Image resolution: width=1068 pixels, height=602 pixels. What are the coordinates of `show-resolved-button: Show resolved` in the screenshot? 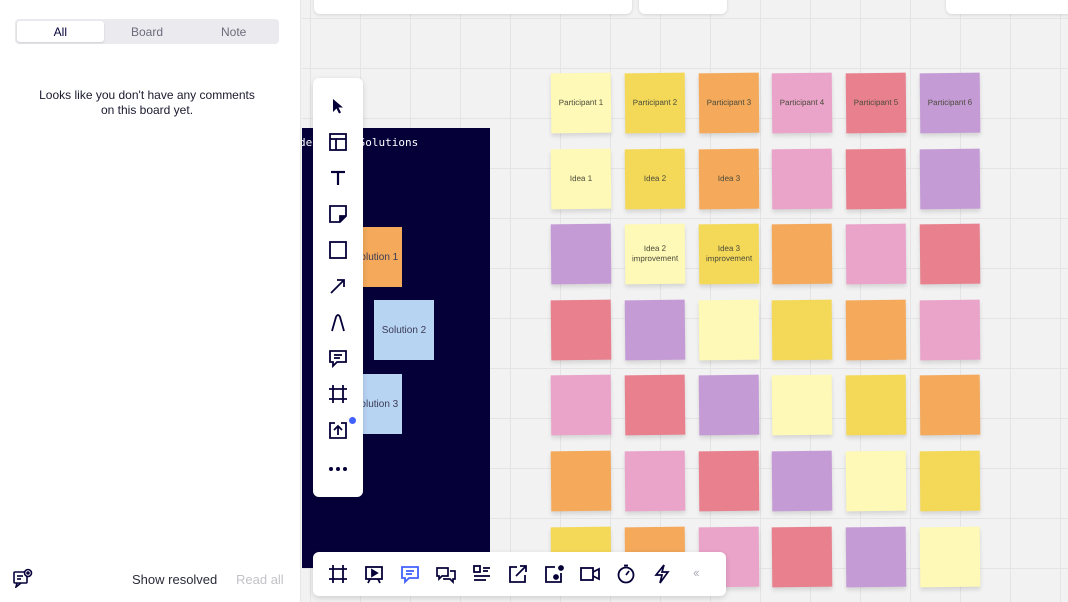 It's located at (174, 579).